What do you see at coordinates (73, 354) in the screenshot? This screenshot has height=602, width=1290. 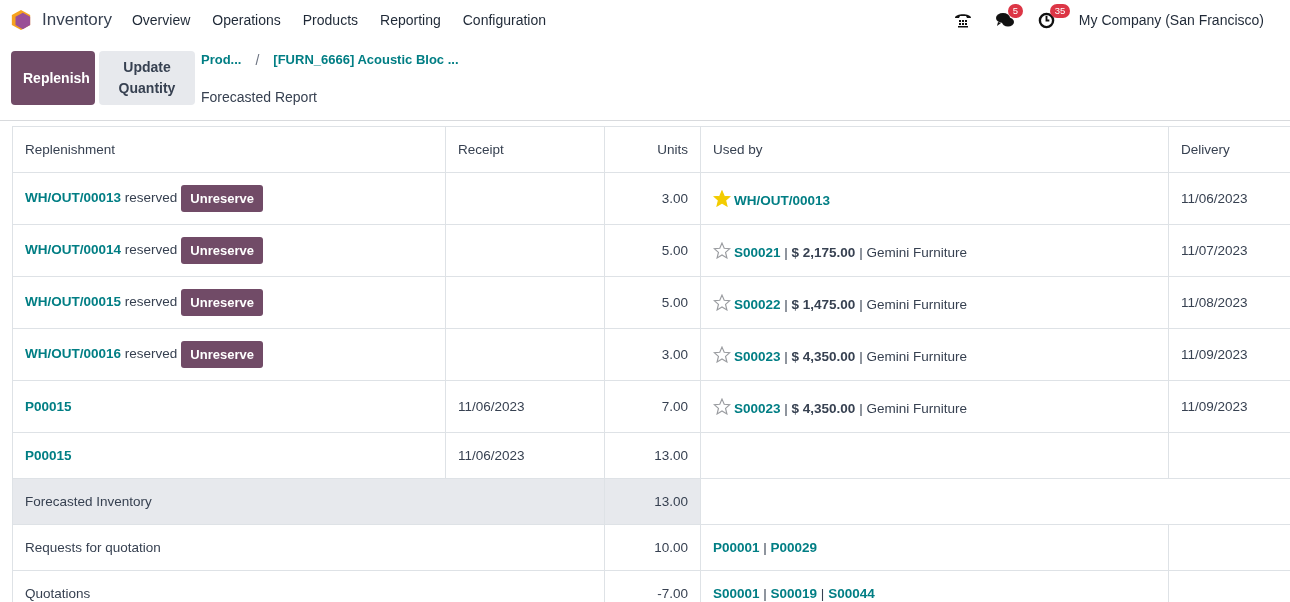 I see `move-link: WH/OUT/00016` at bounding box center [73, 354].